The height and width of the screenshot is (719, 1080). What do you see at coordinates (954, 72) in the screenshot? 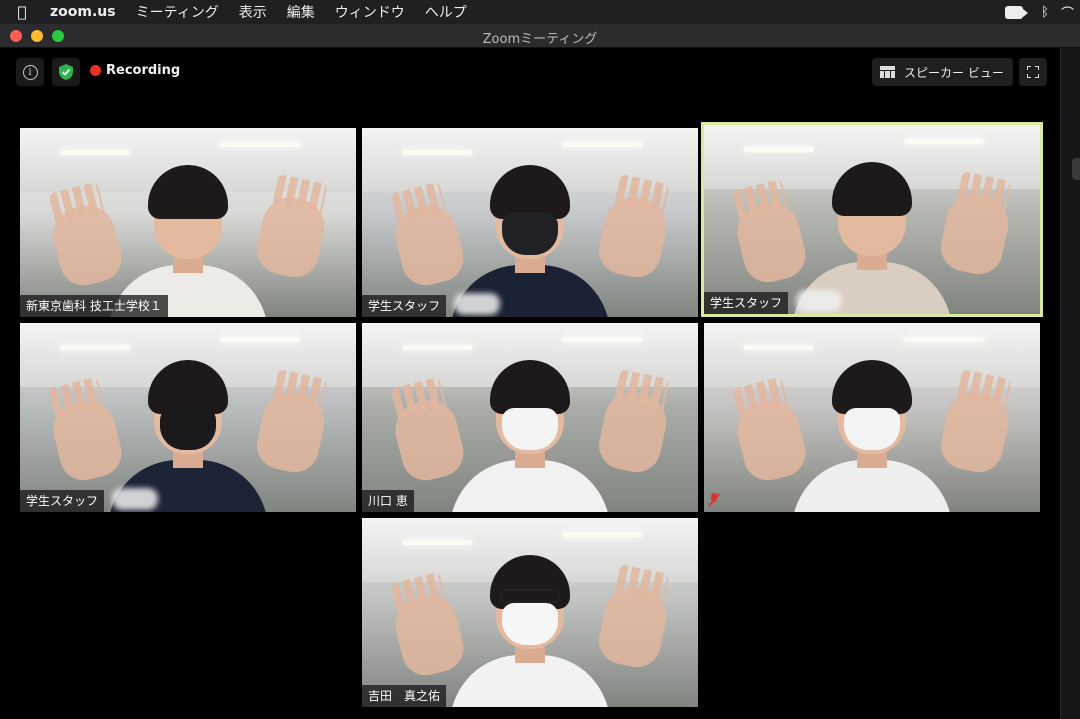
I see `speaker-view-label: スピーカー ビュー` at bounding box center [954, 72].